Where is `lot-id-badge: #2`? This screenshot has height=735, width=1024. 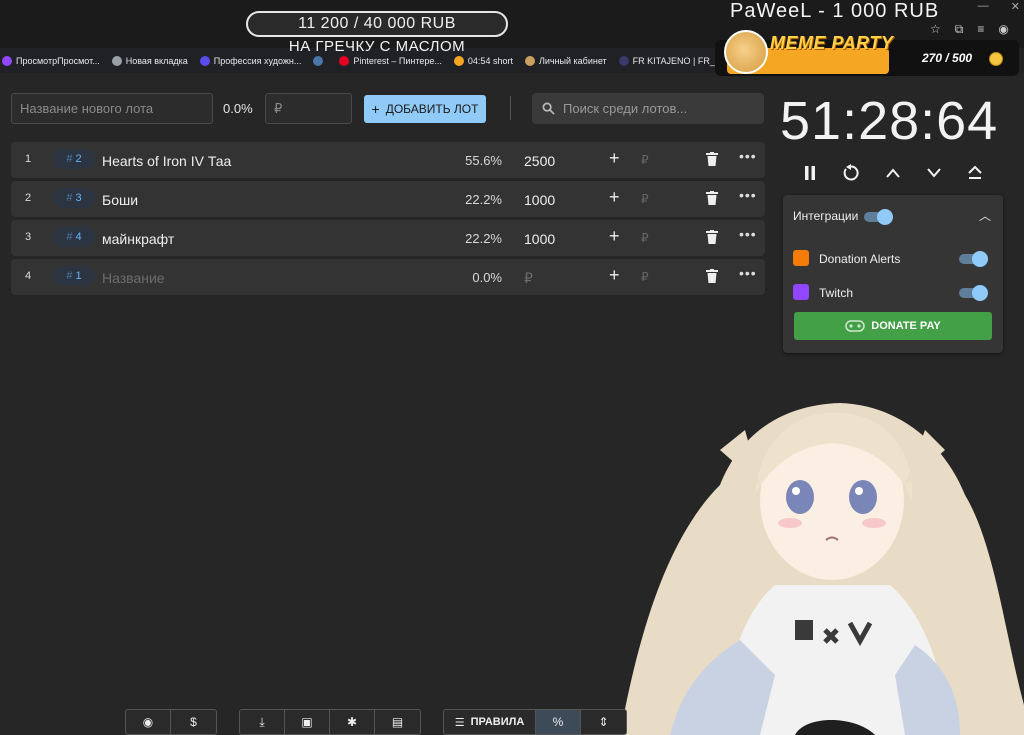 lot-id-badge: #2 is located at coordinates (74, 159).